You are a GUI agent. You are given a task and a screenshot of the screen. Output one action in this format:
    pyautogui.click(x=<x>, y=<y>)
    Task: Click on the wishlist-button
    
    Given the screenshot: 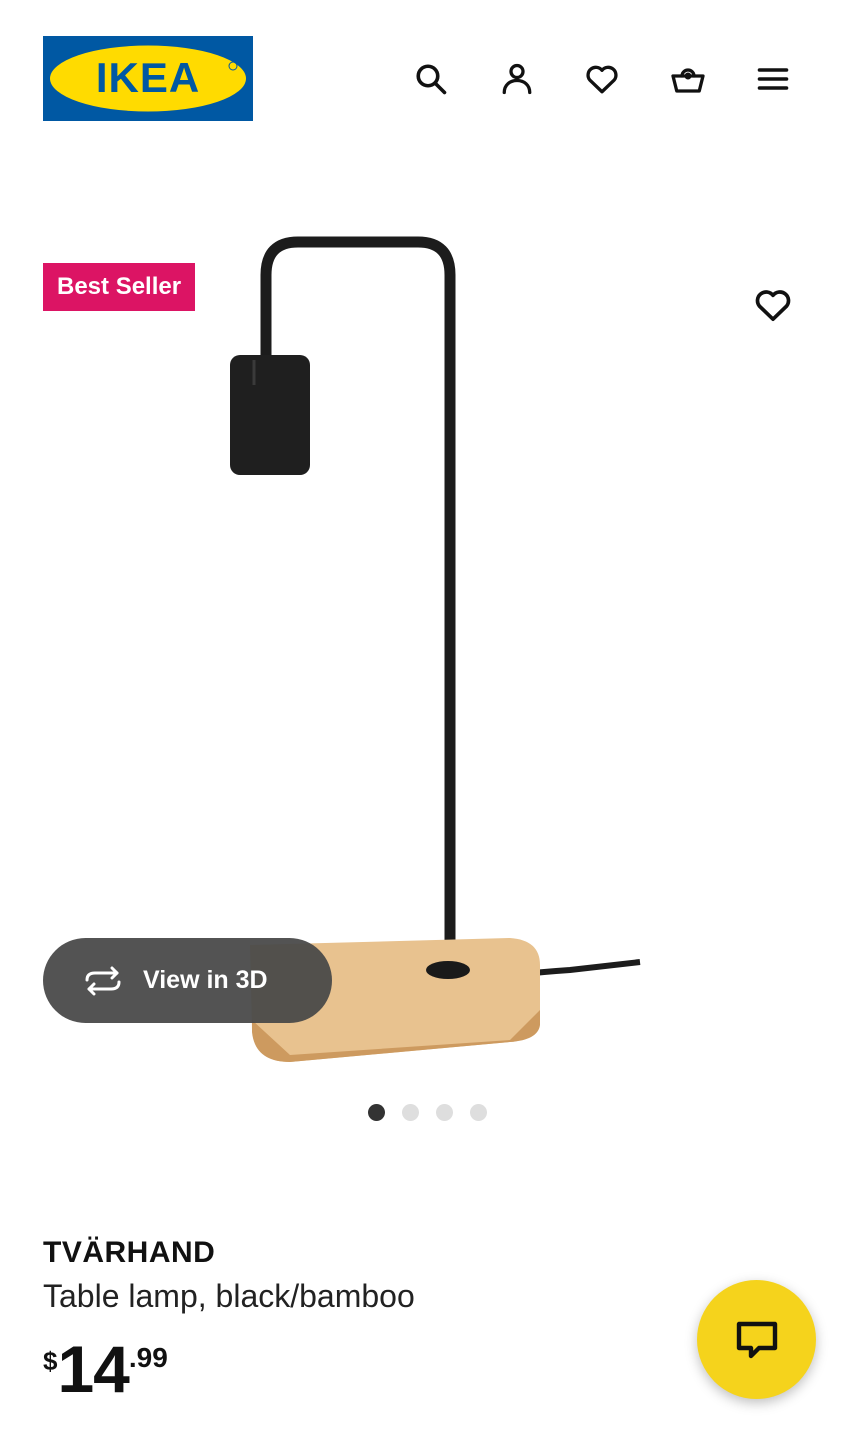 What is the action you would take?
    pyautogui.click(x=602, y=79)
    